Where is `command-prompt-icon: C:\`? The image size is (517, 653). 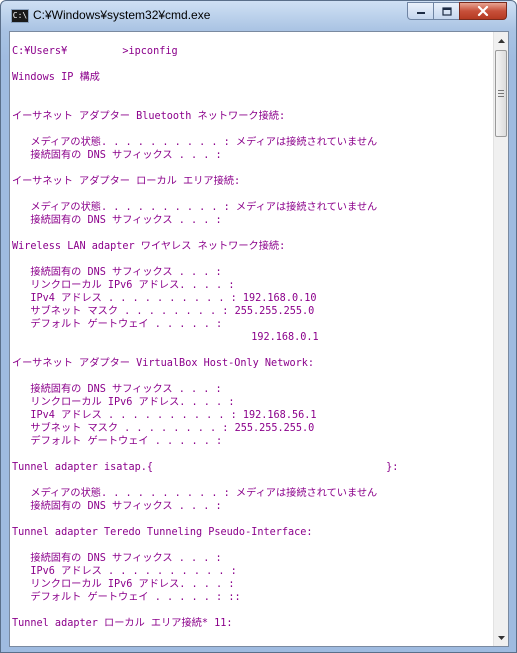
command-prompt-icon: C:\ is located at coordinates (20, 16).